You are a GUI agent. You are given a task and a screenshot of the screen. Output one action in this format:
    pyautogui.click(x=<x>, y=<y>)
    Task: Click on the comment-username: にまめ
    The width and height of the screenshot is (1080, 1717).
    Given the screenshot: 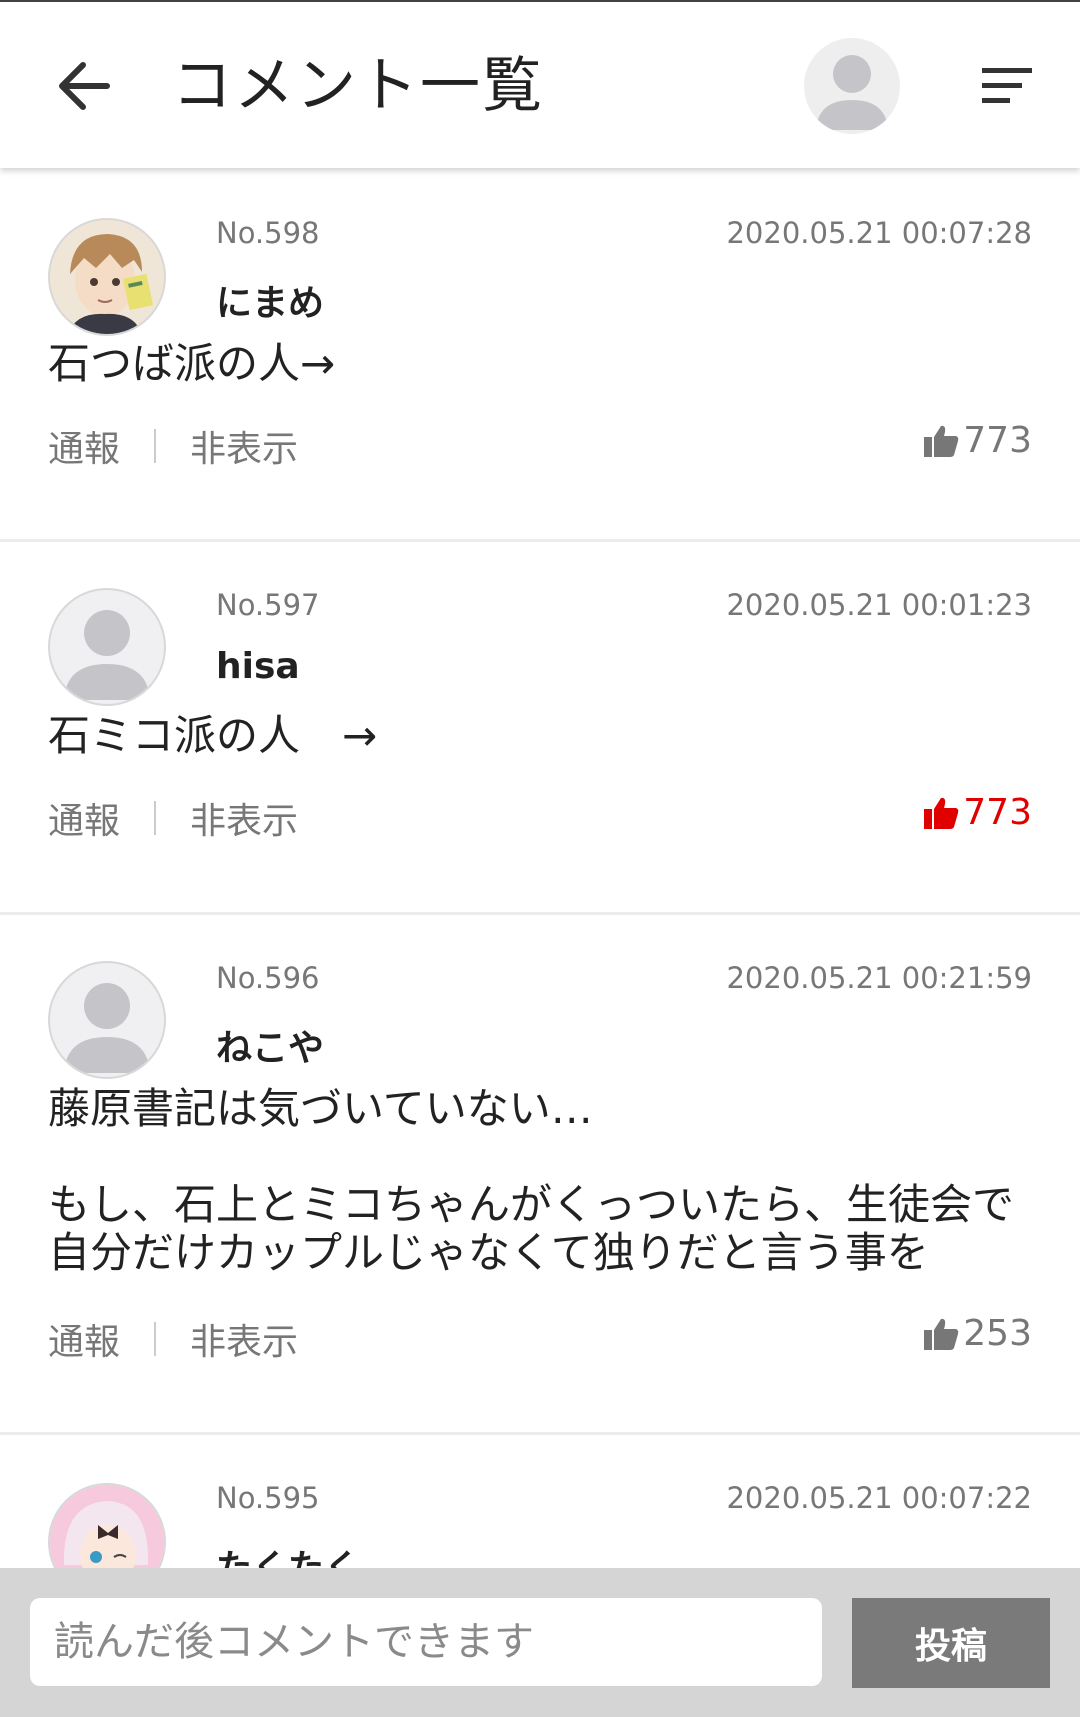 What is the action you would take?
    pyautogui.click(x=270, y=300)
    